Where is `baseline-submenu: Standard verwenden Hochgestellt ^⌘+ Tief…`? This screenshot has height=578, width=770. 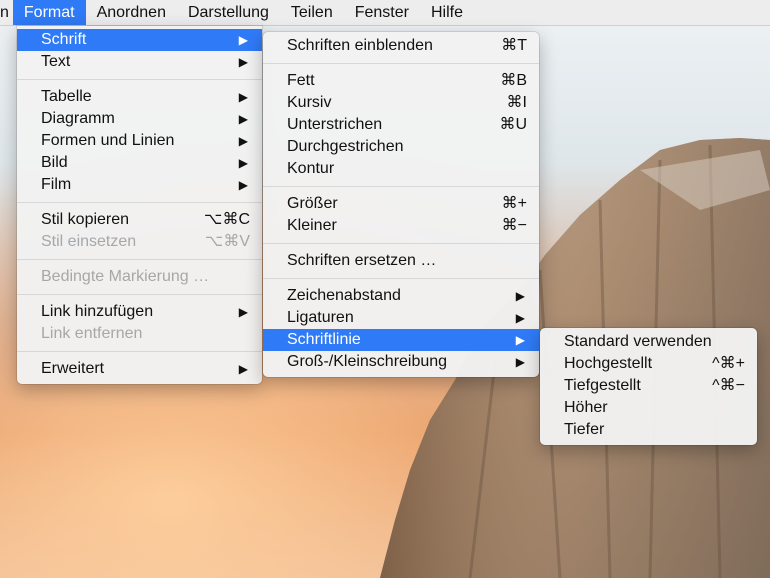
baseline-submenu: Standard verwenden Hochgestellt ^⌘+ Tief… is located at coordinates (648, 386).